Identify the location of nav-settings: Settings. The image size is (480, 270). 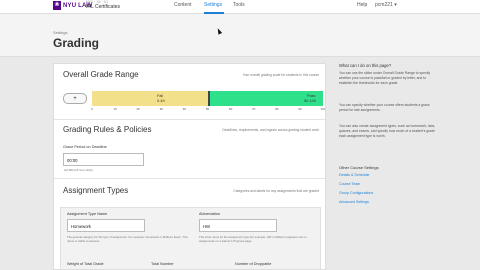
(213, 5).